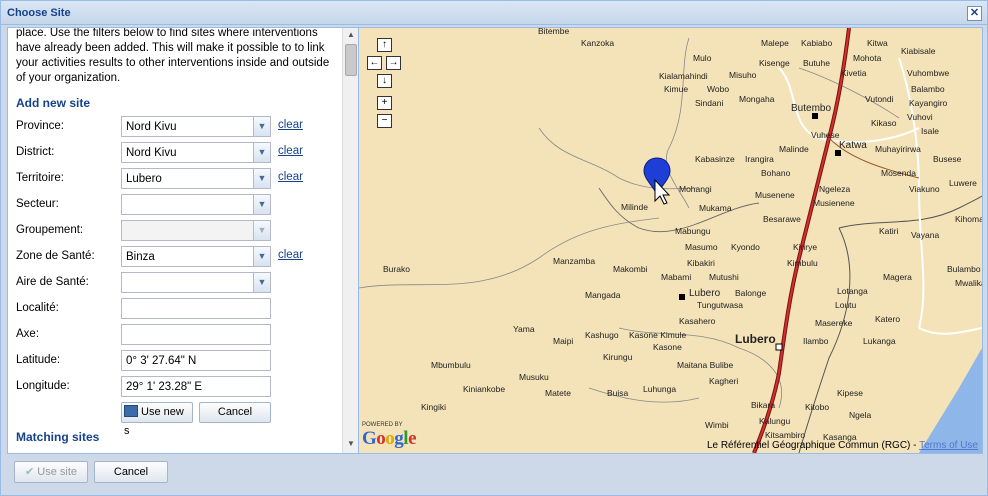  I want to click on map-label: Isale, so click(930, 131).